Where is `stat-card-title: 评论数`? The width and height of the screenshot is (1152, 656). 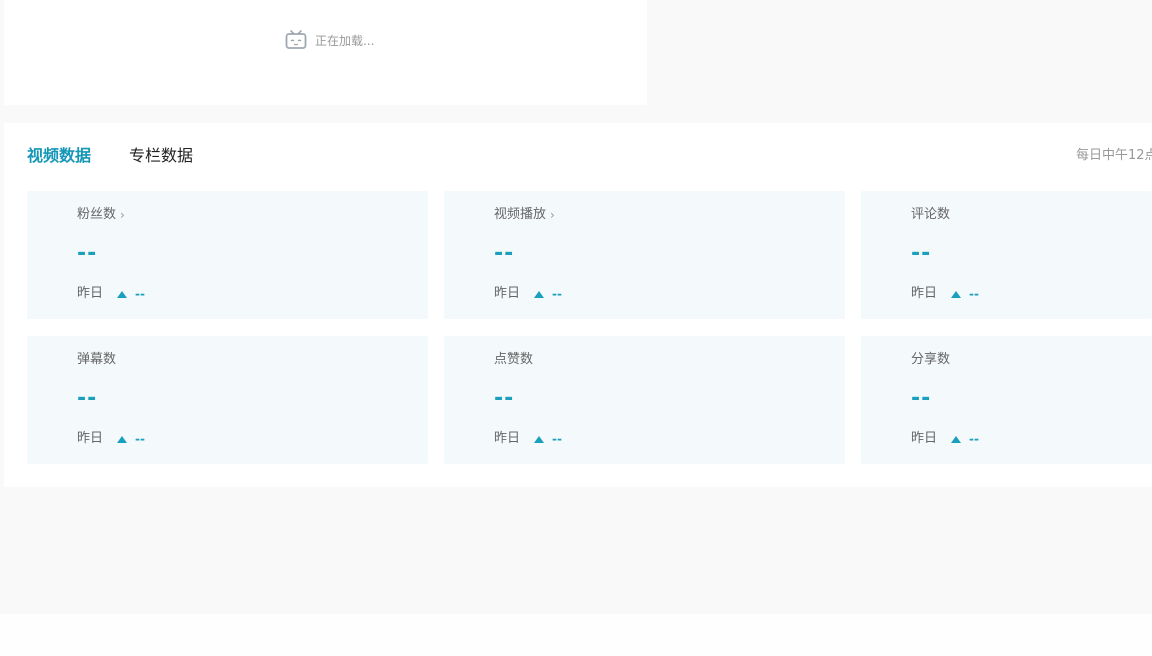
stat-card-title: 评论数 is located at coordinates (931, 214).